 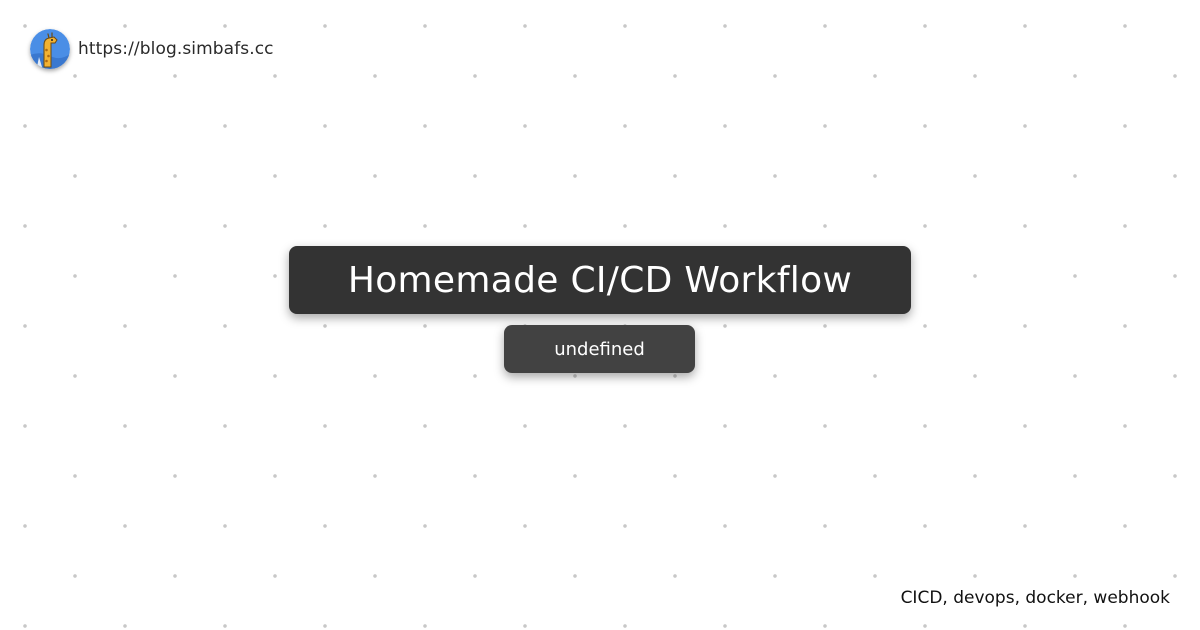 I want to click on site-url: https://blog.simbafs.cc, so click(x=176, y=49).